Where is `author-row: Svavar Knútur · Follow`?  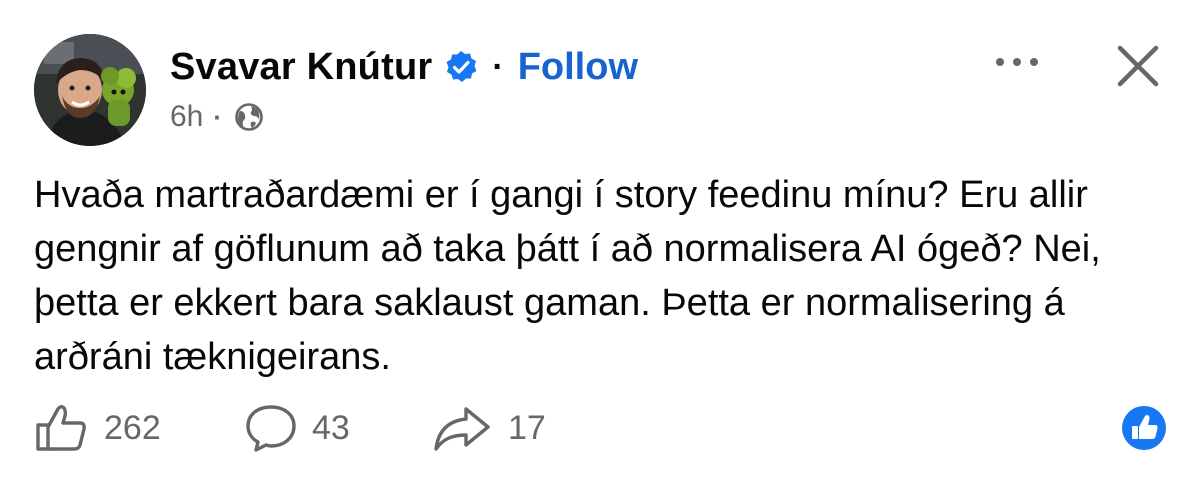
author-row: Svavar Knútur · Follow is located at coordinates (404, 67).